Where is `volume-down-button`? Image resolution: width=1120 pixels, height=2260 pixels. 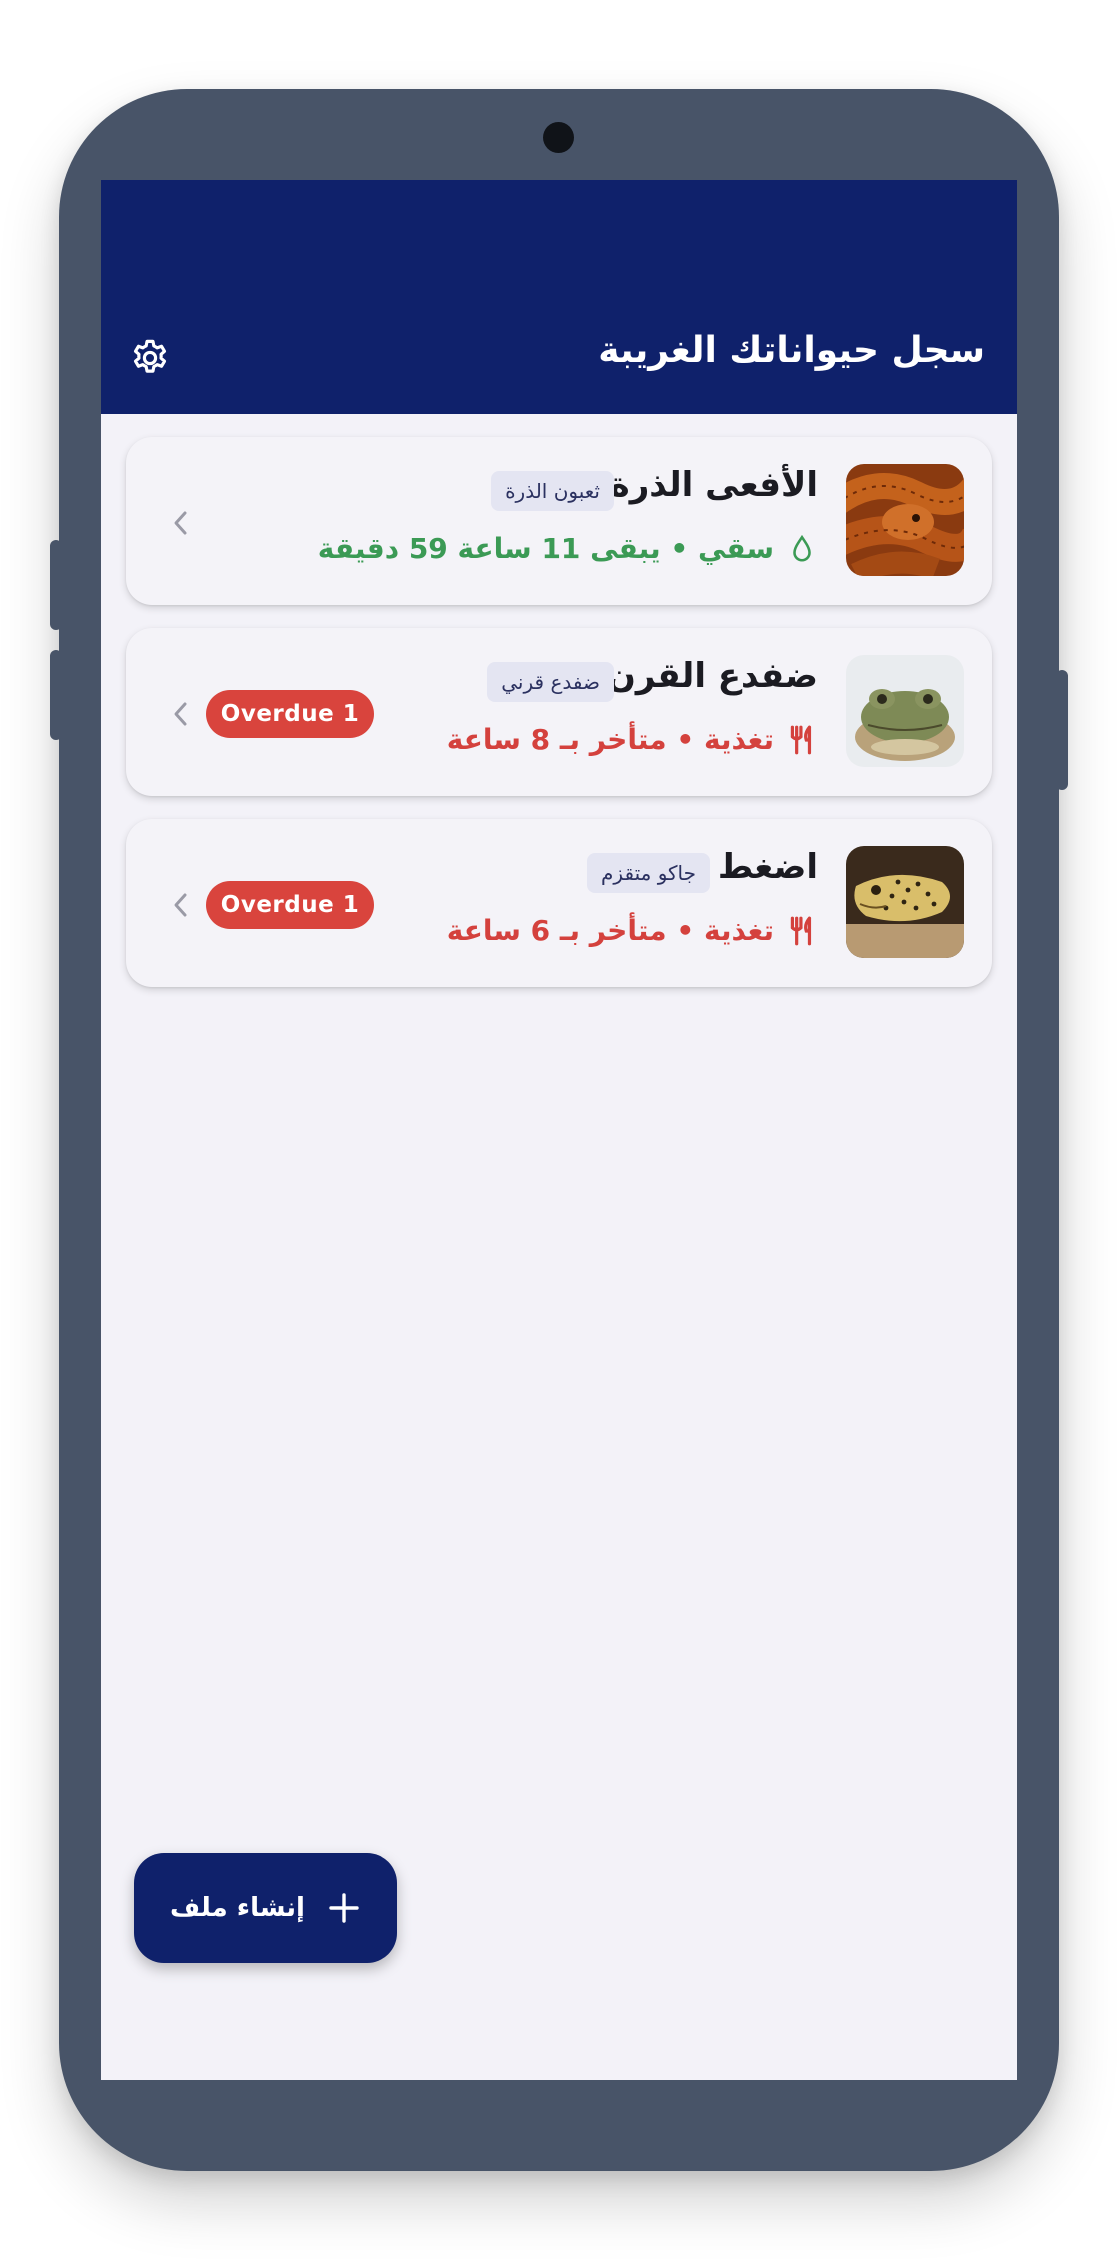 volume-down-button is located at coordinates (56, 695).